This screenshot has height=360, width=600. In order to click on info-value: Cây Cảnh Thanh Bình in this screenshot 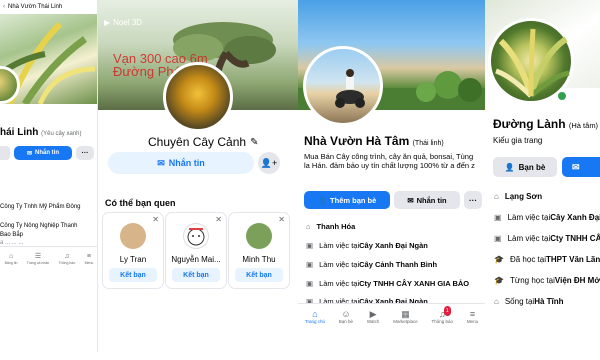, I will do `click(398, 264)`.